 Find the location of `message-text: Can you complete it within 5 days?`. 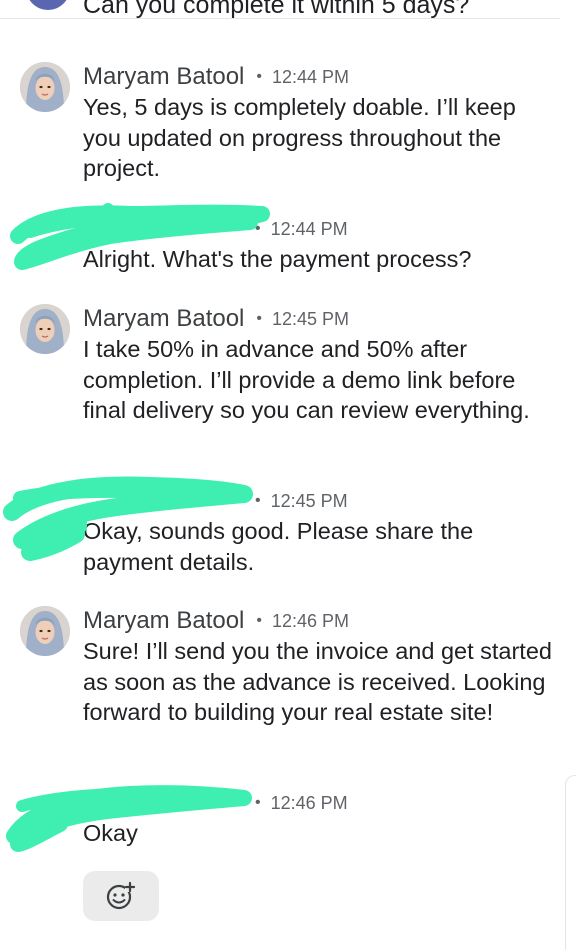

message-text: Can you complete it within 5 days? is located at coordinates (276, 9).